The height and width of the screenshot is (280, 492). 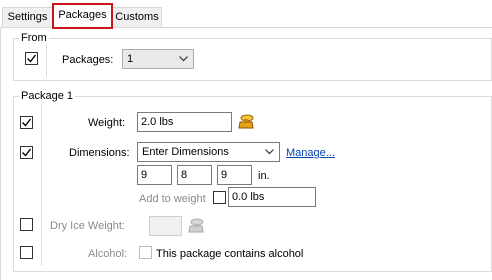 What do you see at coordinates (145, 252) in the screenshot?
I see `alcohol-checkbox` at bounding box center [145, 252].